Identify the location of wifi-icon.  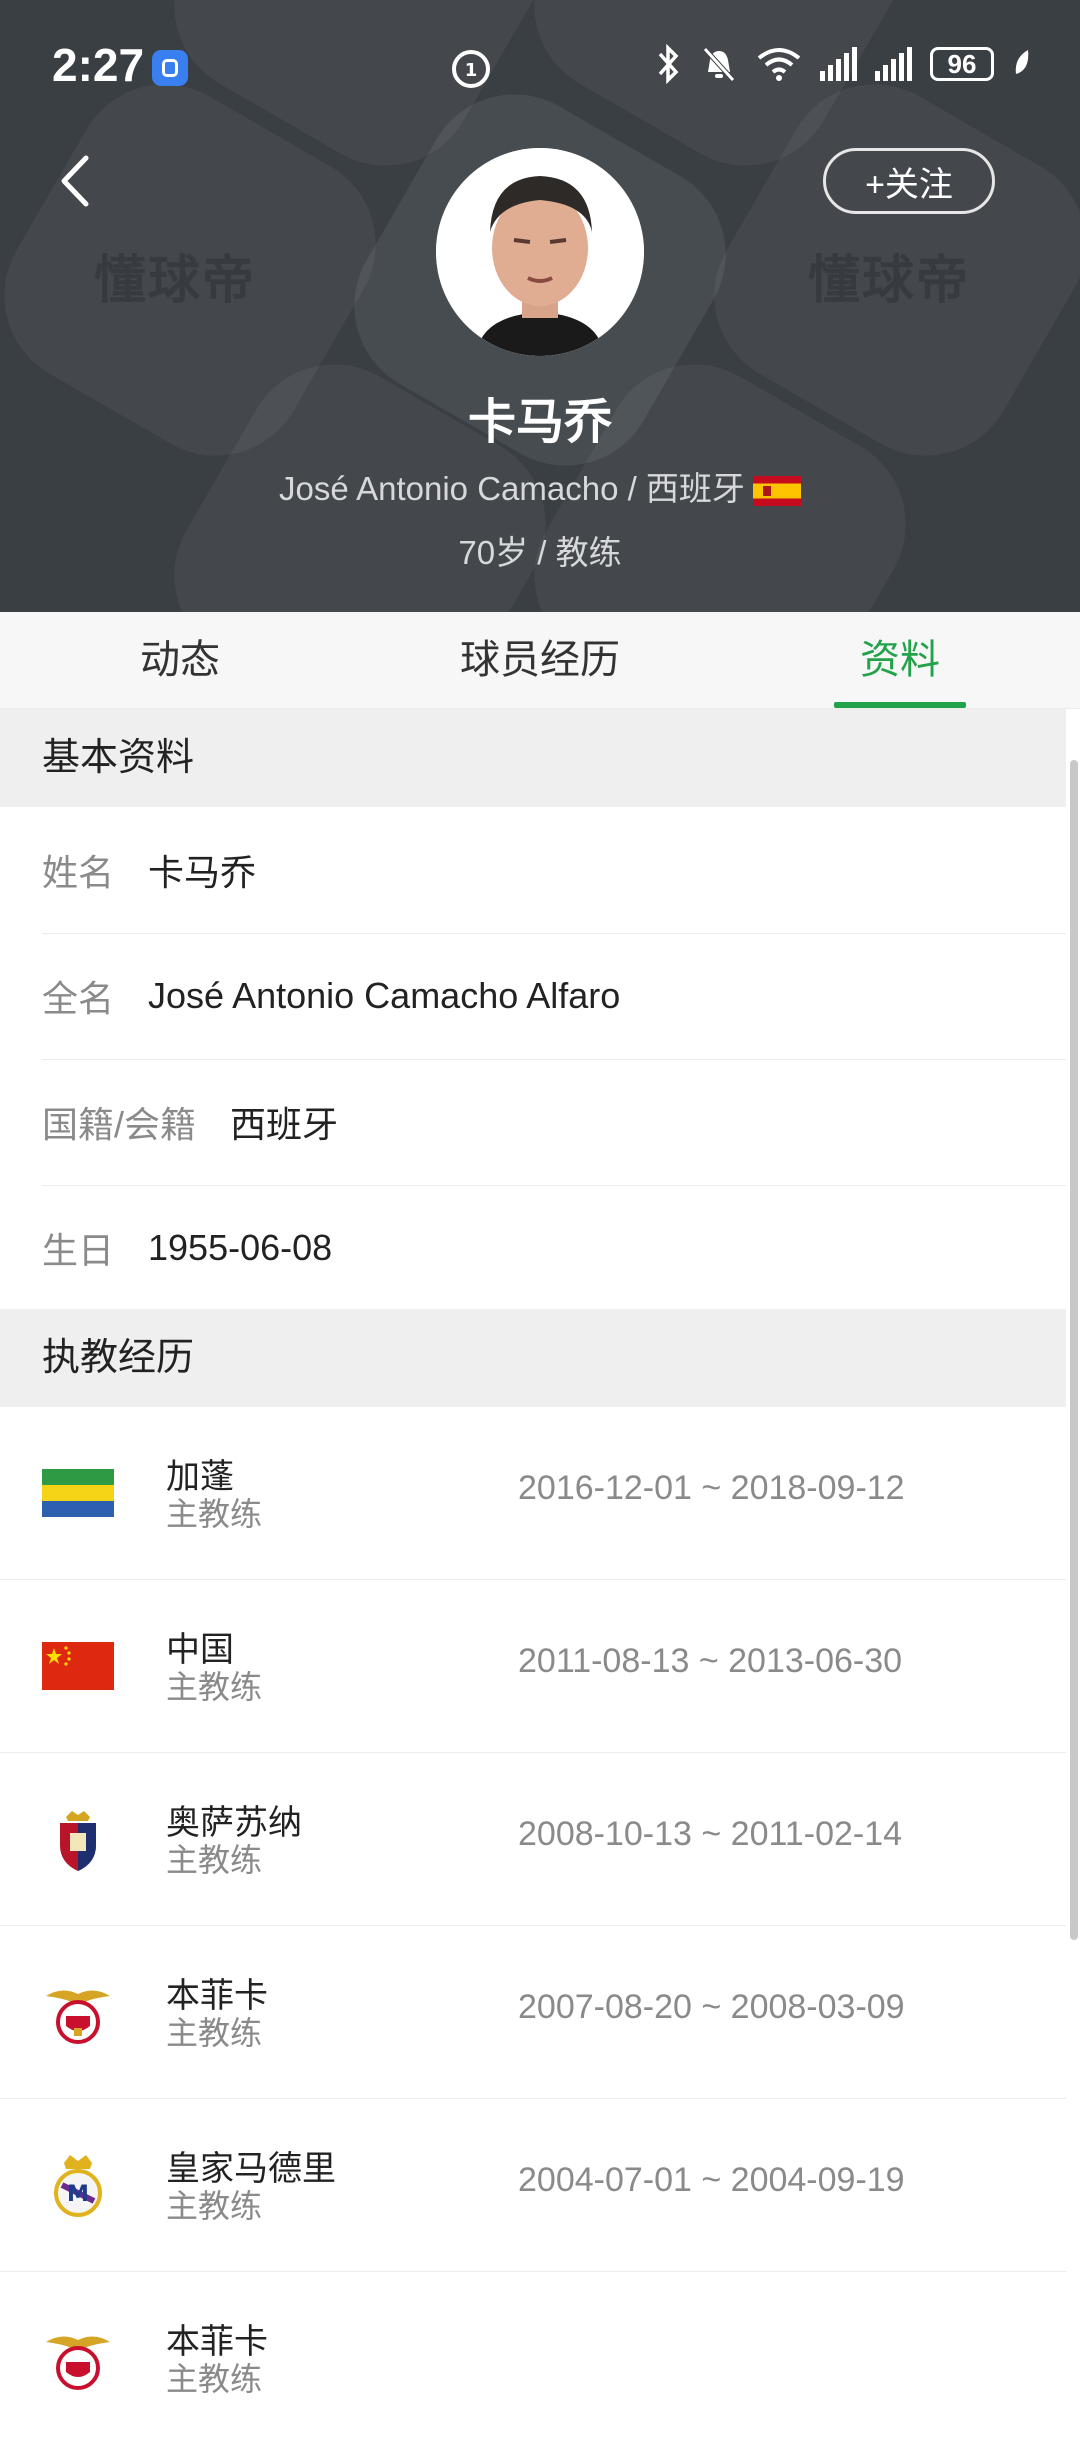
(779, 64).